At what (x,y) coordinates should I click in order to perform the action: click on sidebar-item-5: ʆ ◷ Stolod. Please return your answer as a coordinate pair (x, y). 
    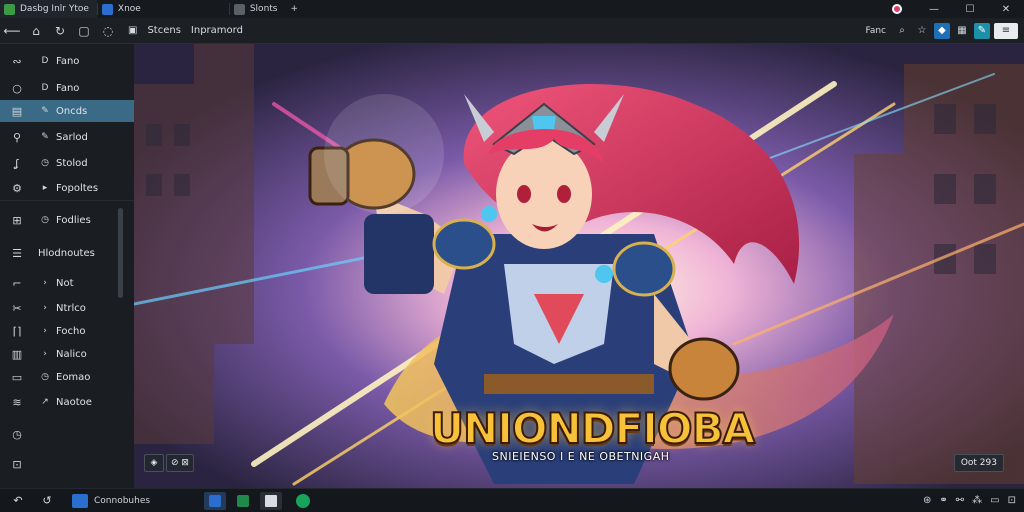
    Looking at the image, I should click on (67, 163).